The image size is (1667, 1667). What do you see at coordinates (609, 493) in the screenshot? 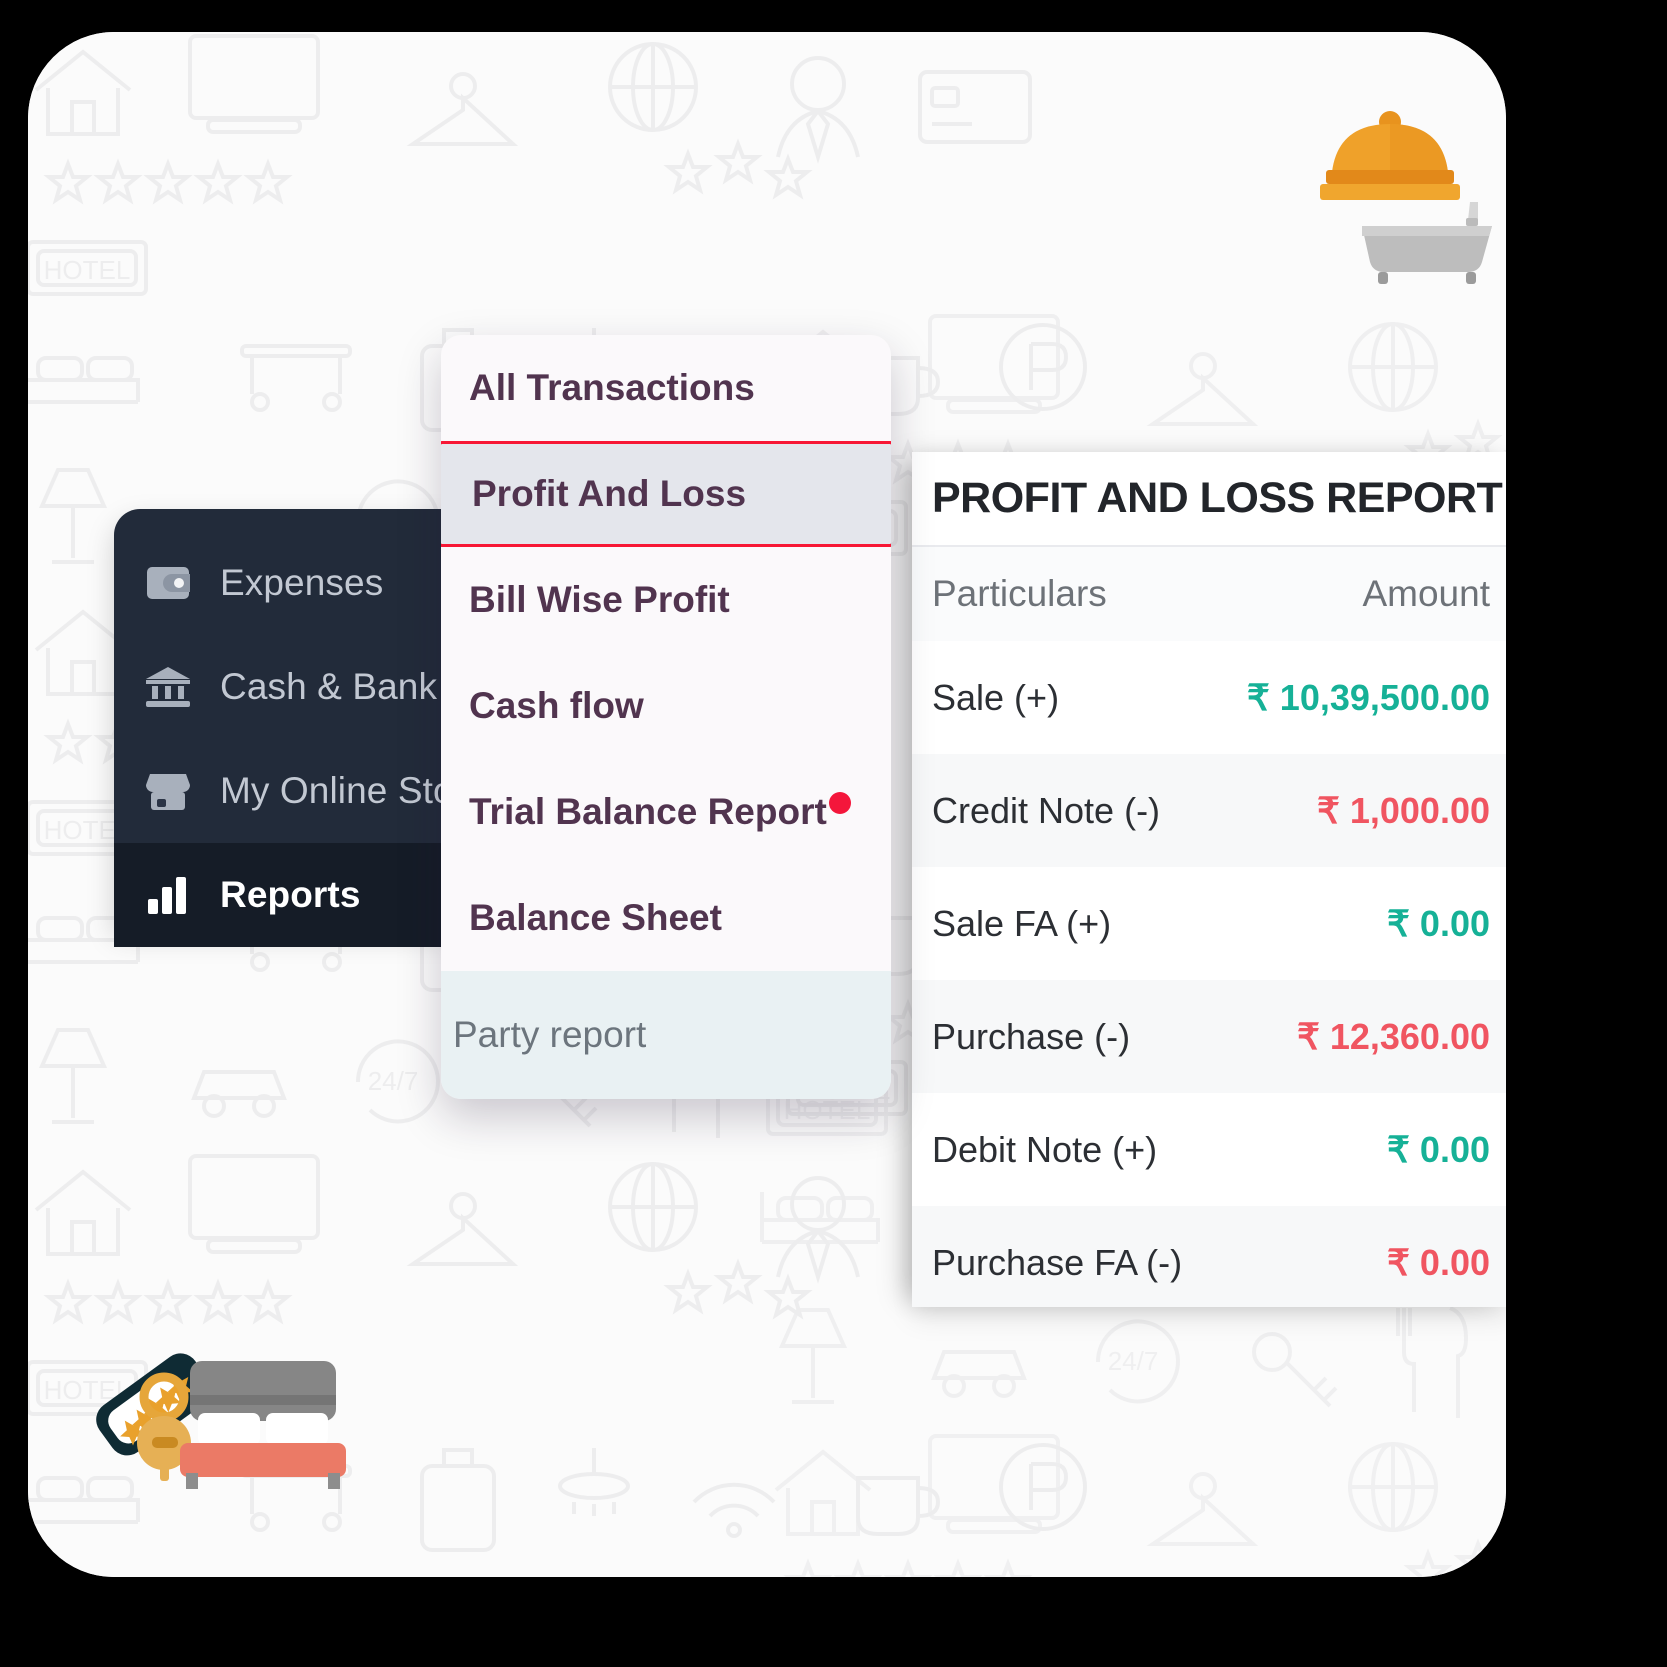
I see `menu-item-label: Profit And Loss` at bounding box center [609, 493].